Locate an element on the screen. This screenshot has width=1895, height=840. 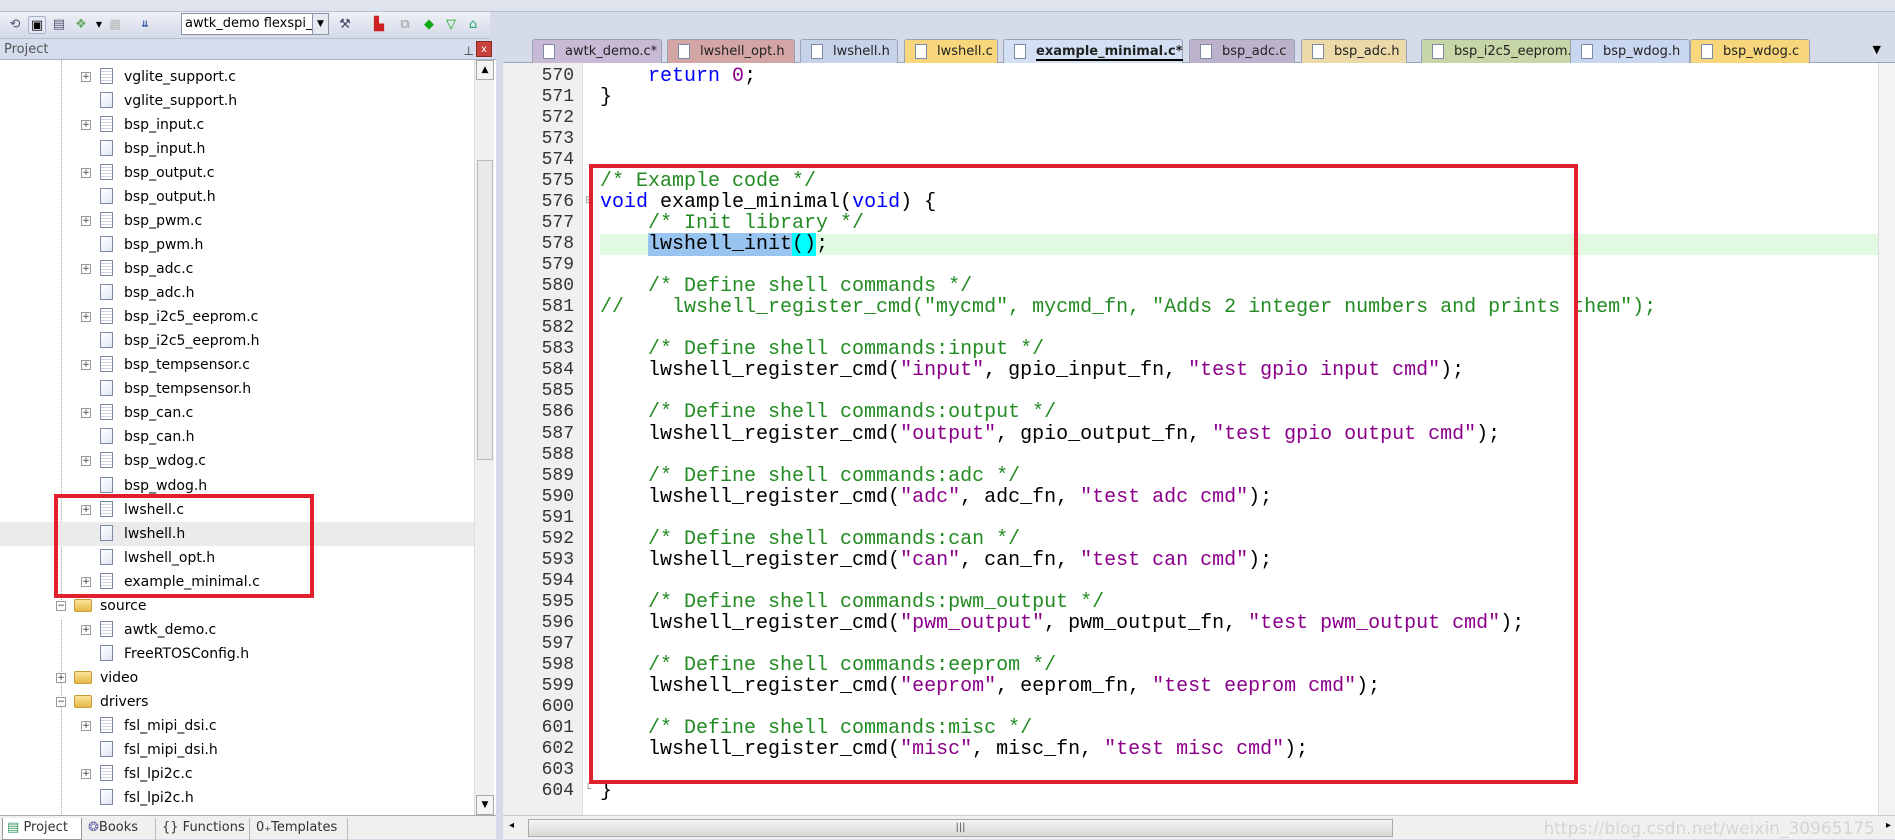
code-line: return 0; is located at coordinates (678, 76).